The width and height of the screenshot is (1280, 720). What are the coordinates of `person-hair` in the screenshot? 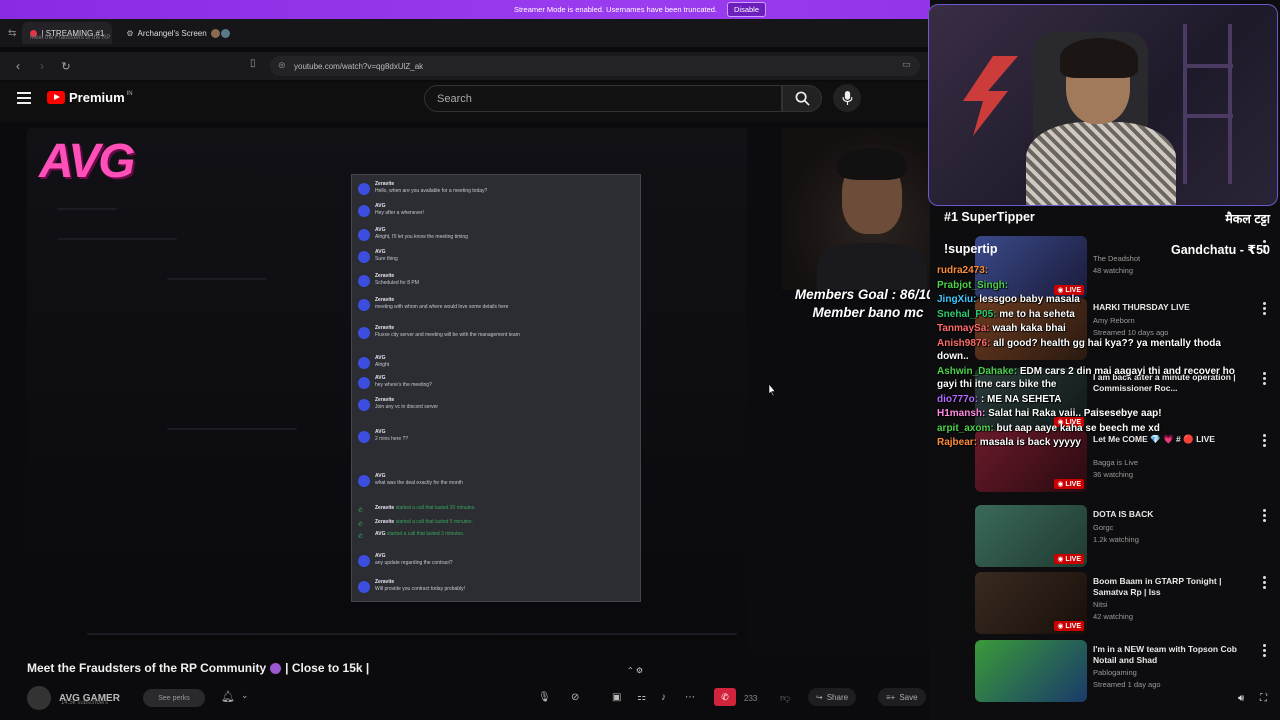 It's located at (1099, 58).